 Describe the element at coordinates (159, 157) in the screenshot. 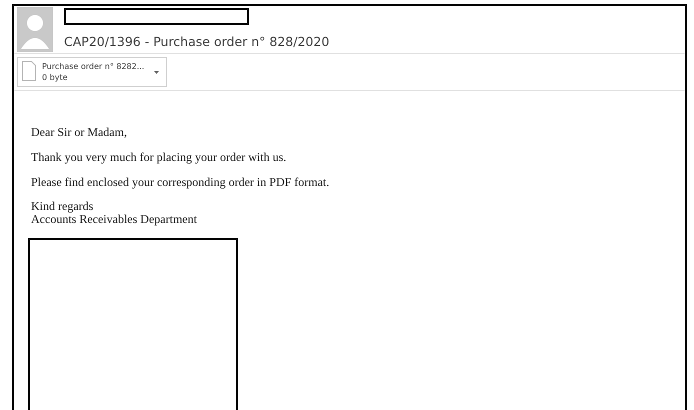

I see `body-paragraph: Thank you very much for placing your order with us.` at that location.